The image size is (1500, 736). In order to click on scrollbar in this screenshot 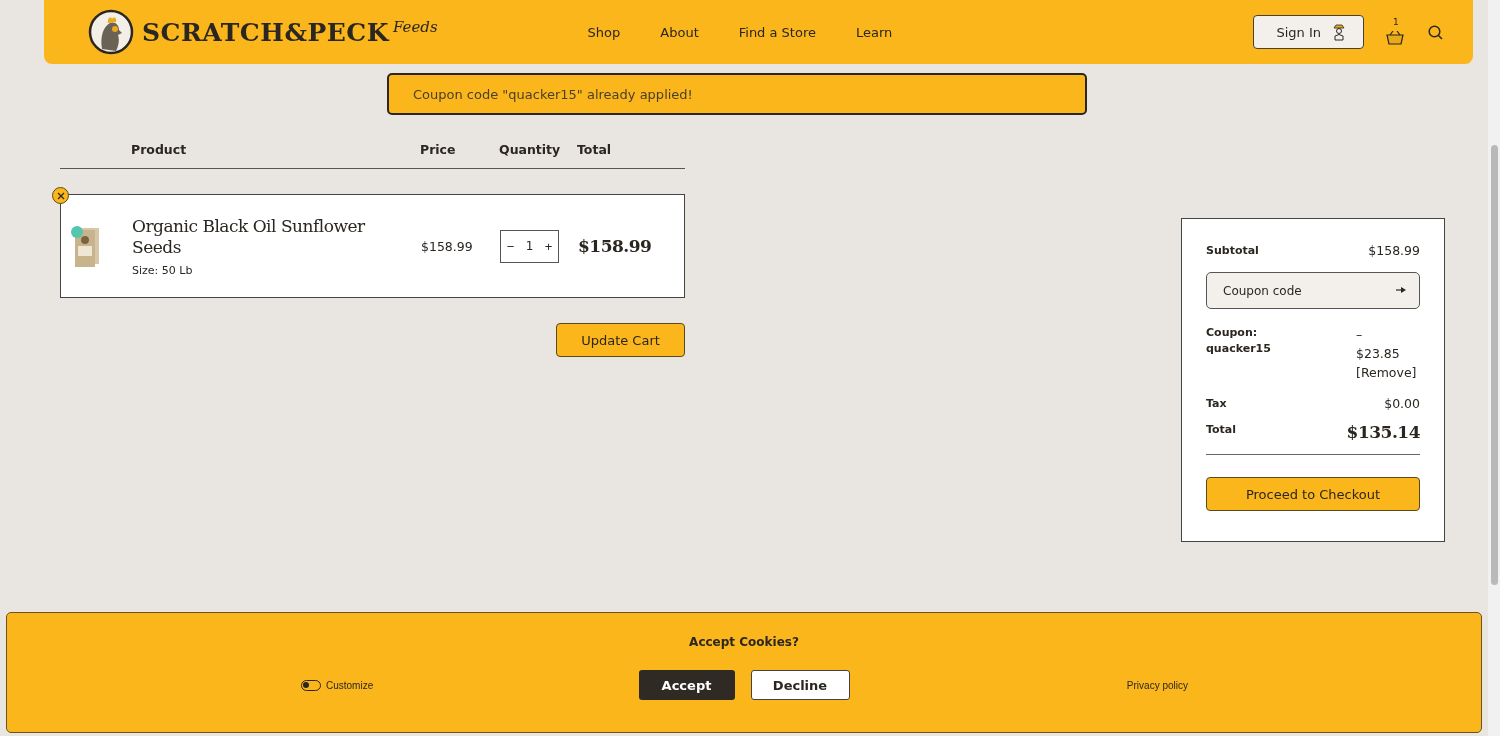, I will do `click(1494, 368)`.